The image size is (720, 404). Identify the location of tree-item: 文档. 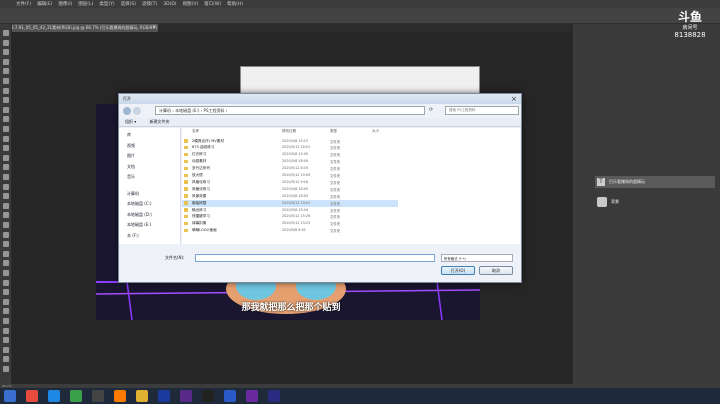
(131, 167).